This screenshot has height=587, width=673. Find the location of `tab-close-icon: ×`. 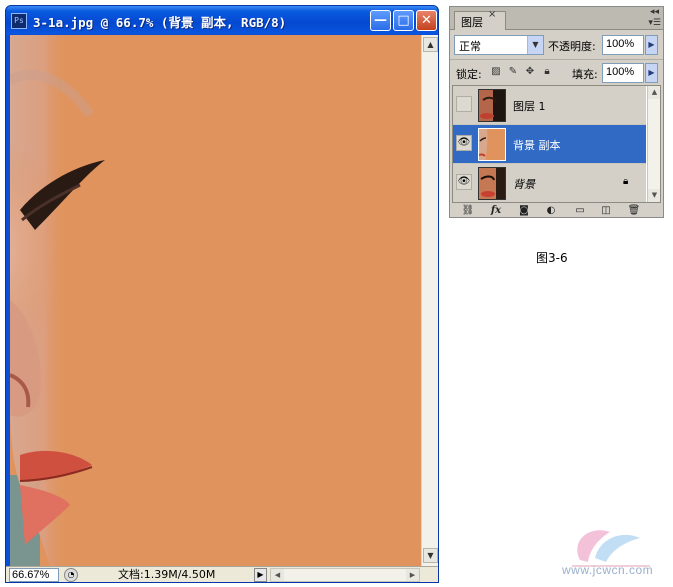

tab-close-icon: × is located at coordinates (492, 14).